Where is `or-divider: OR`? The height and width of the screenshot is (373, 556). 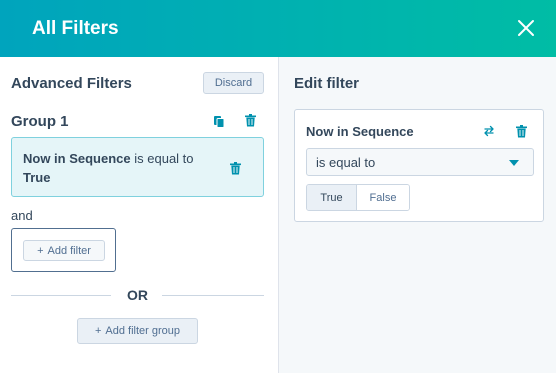
or-divider: OR is located at coordinates (137, 296).